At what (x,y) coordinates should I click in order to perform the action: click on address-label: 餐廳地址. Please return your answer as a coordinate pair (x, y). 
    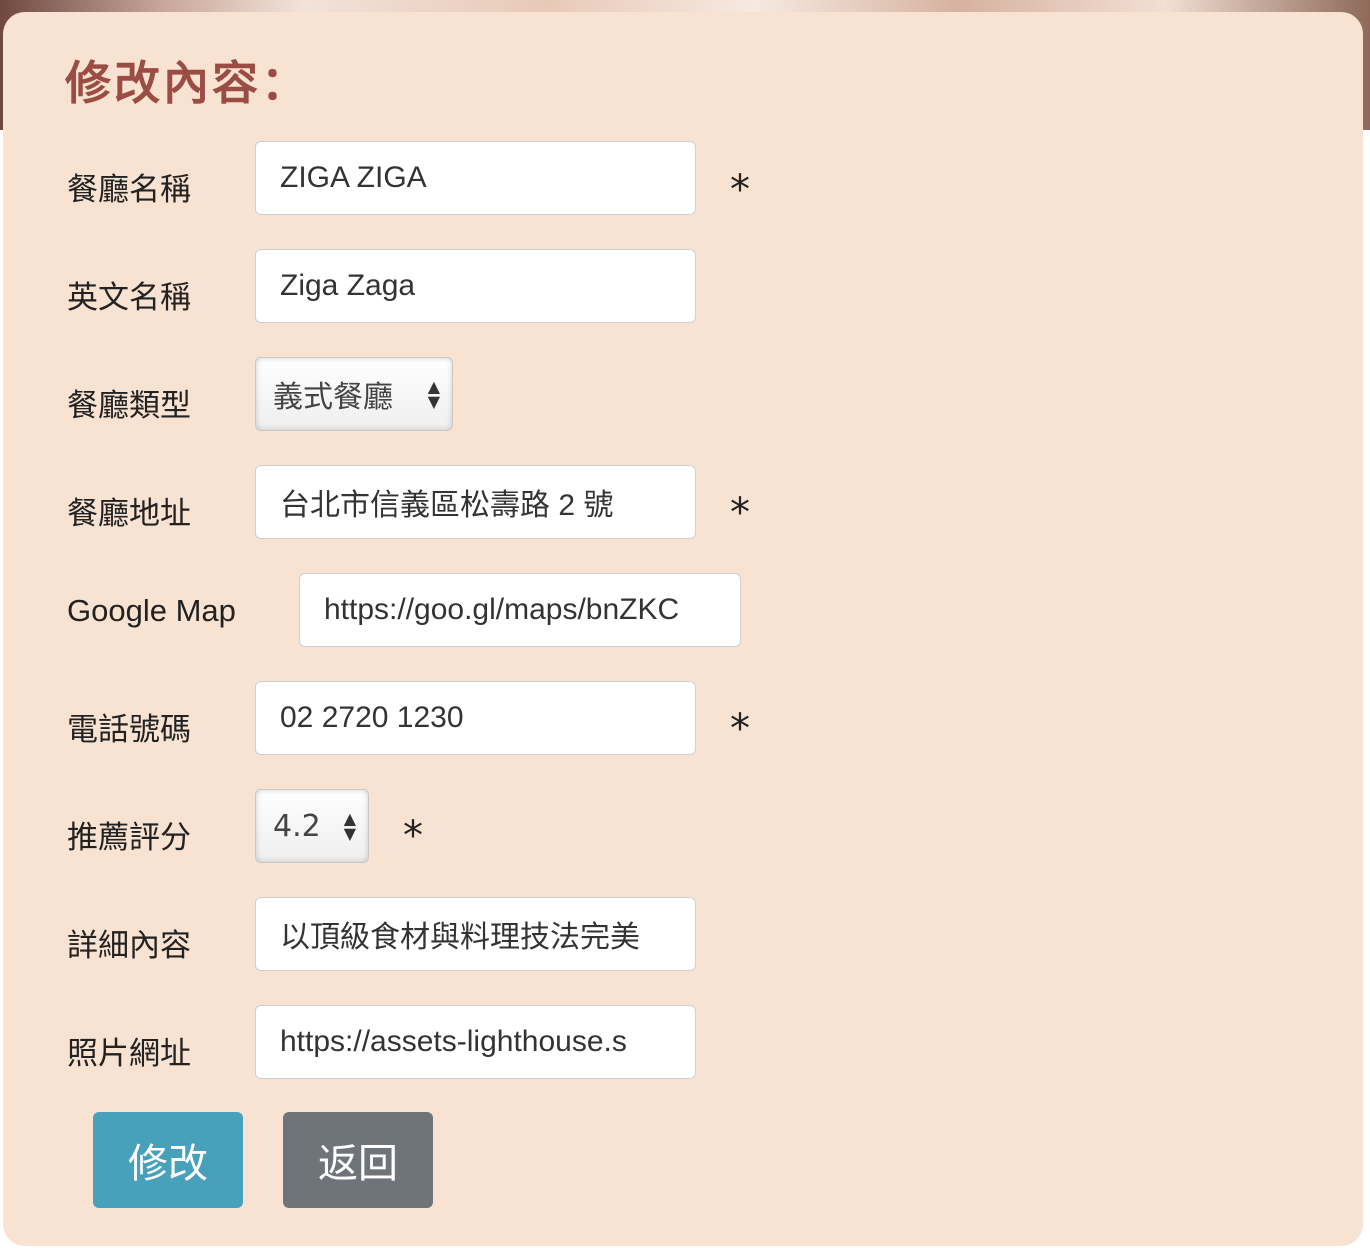
    Looking at the image, I should click on (129, 514).